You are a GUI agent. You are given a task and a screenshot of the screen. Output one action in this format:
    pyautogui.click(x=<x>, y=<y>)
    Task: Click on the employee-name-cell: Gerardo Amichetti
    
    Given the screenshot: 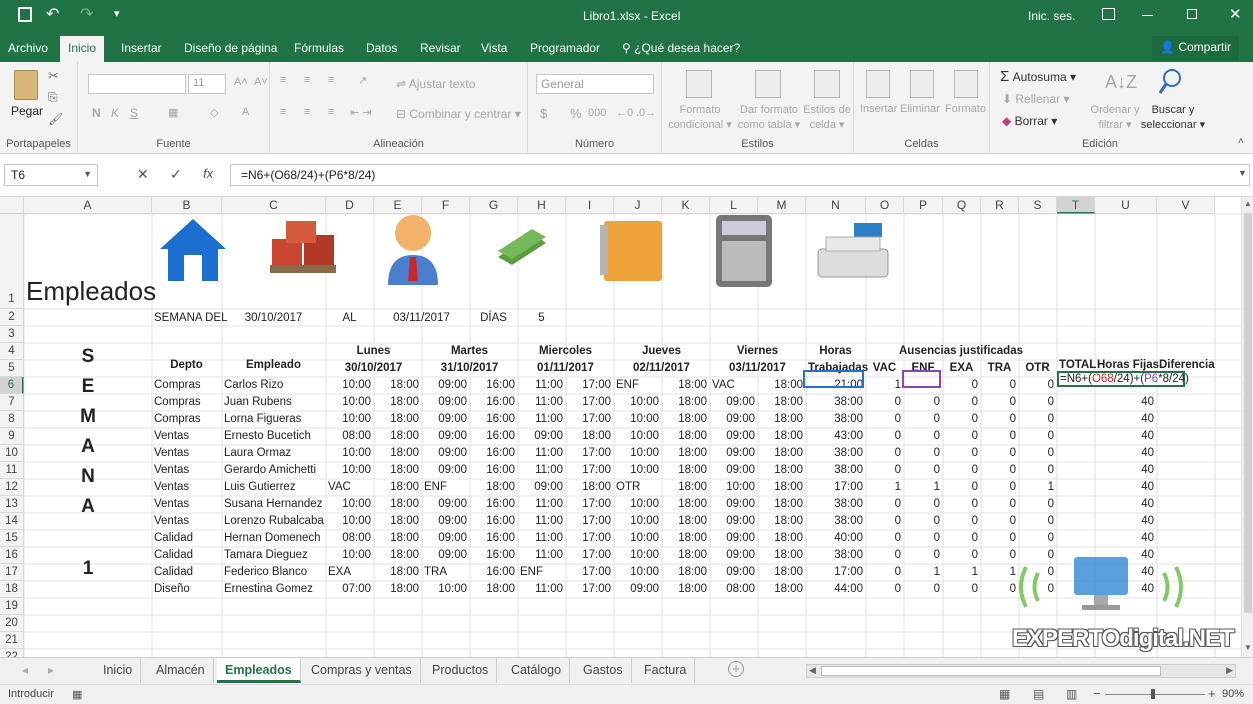 What is the action you would take?
    pyautogui.click(x=273, y=470)
    